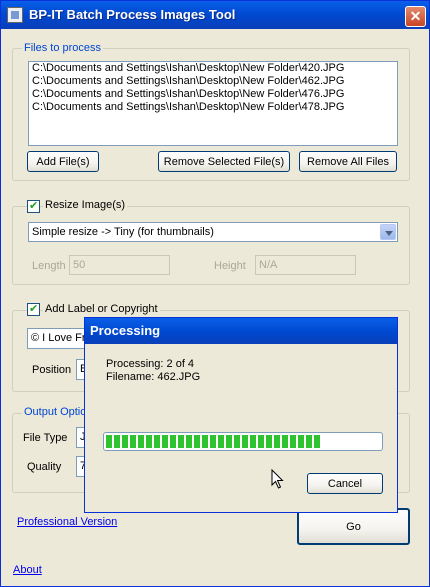  Describe the element at coordinates (388, 232) in the screenshot. I see `chevron-down-icon` at that location.